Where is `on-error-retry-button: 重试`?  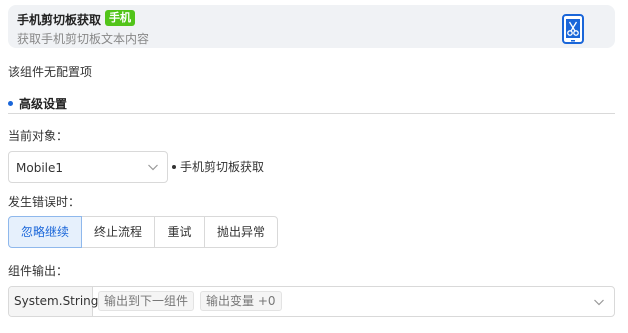 on-error-retry-button: 重试 is located at coordinates (179, 232).